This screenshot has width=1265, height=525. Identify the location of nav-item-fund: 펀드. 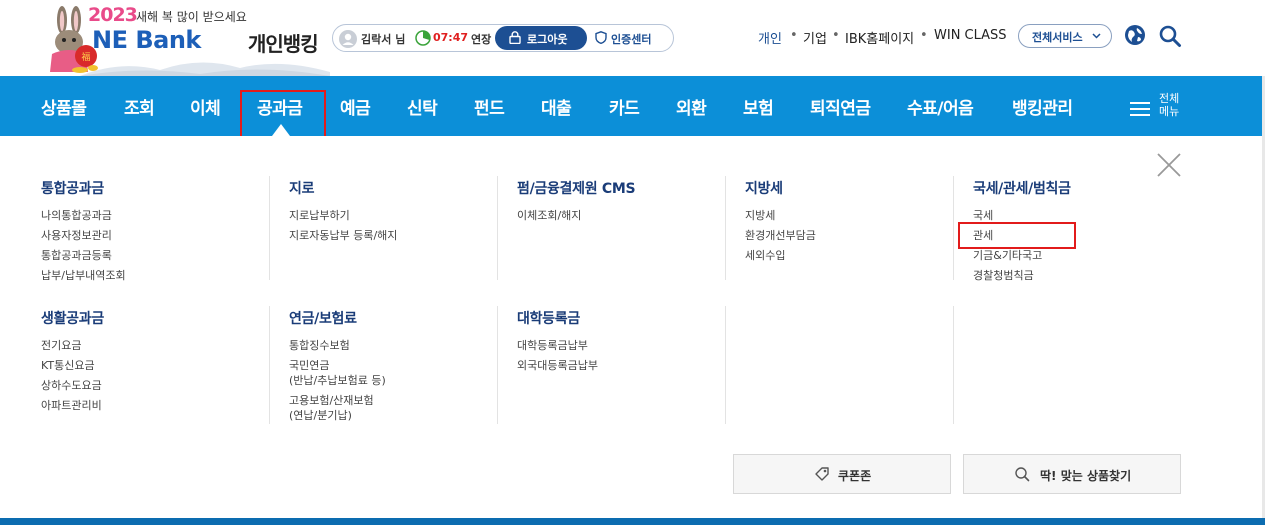
(489, 106).